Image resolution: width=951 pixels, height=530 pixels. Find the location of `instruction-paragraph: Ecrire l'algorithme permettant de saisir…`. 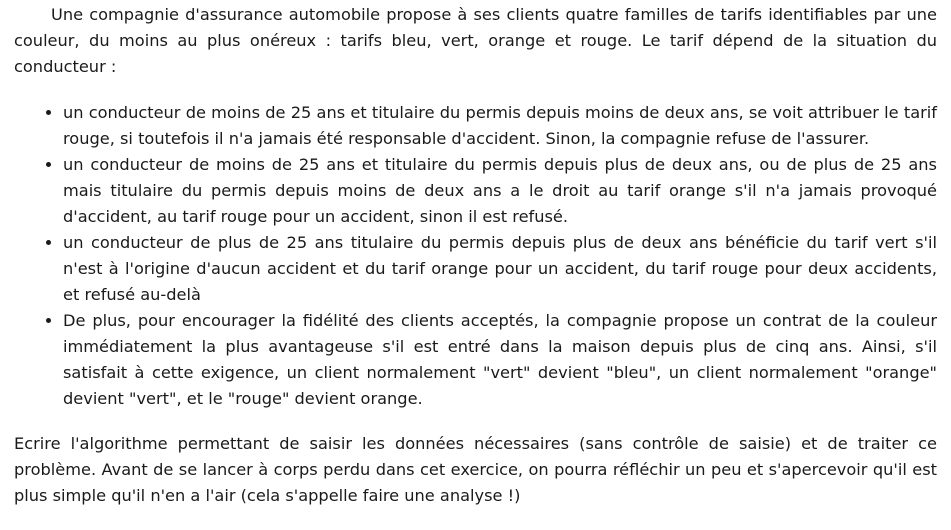

instruction-paragraph: Ecrire l'algorithme permettant de saisir… is located at coordinates (475, 469).